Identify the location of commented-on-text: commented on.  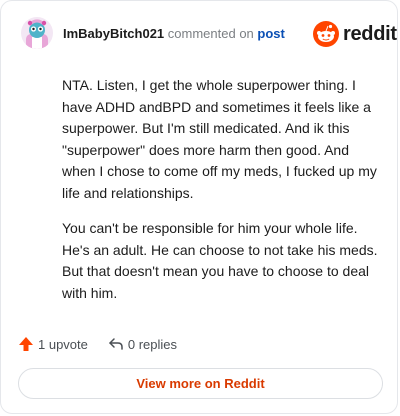
(210, 33).